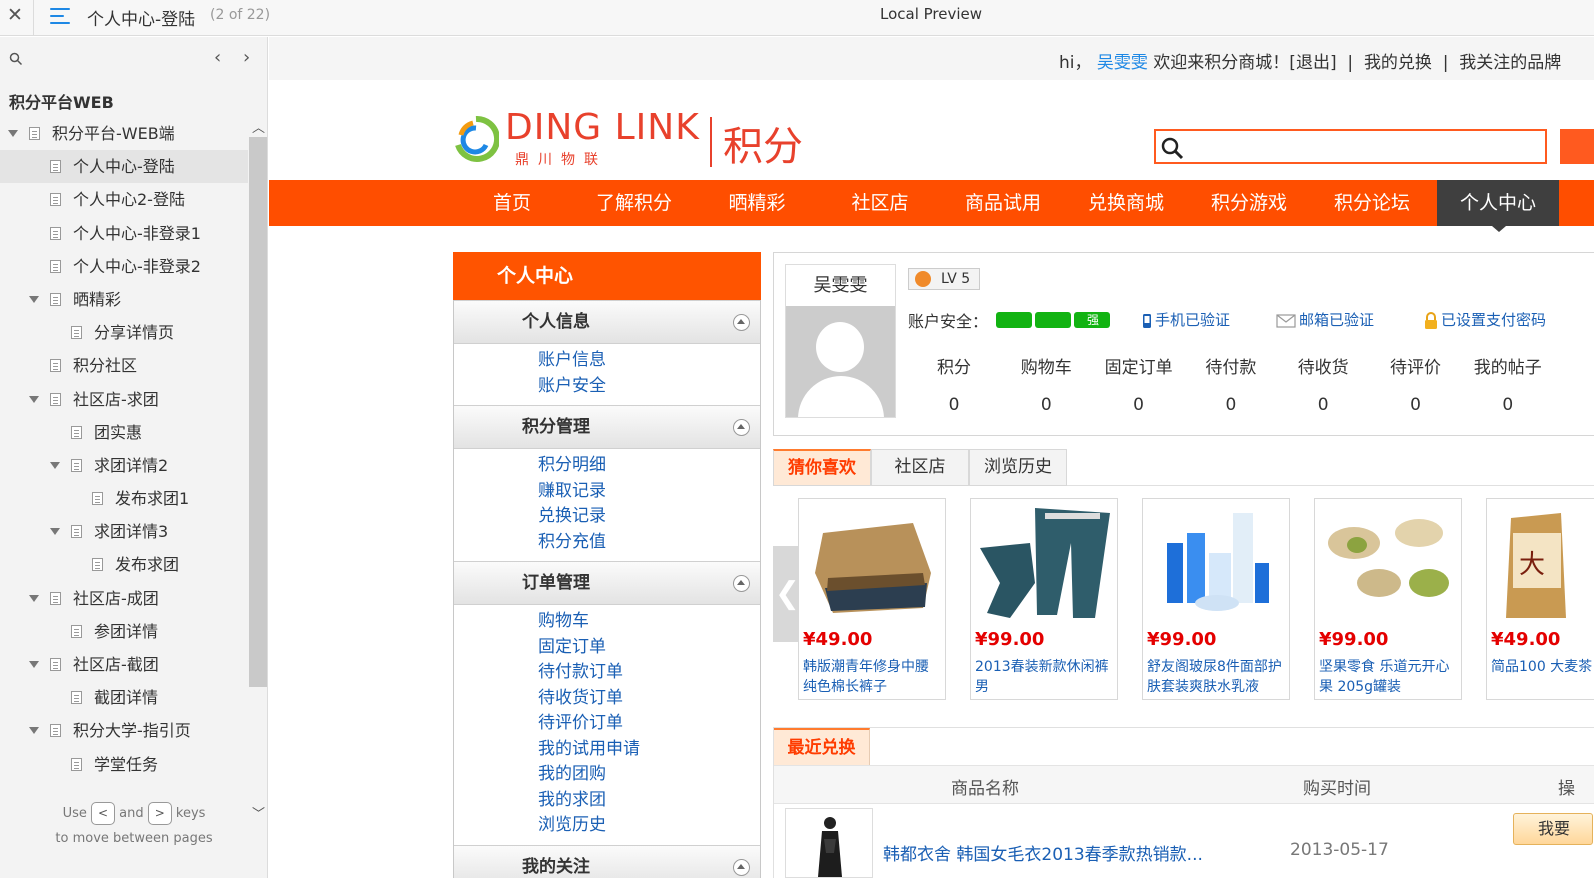 The image size is (1594, 878). What do you see at coordinates (1126, 203) in the screenshot?
I see `nav-item: 兑换商城` at bounding box center [1126, 203].